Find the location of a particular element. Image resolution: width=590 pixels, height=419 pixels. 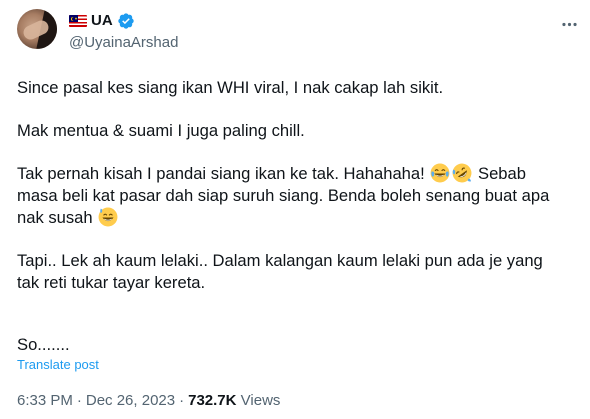

face-with-tears-of-joy-icon is located at coordinates (440, 173).